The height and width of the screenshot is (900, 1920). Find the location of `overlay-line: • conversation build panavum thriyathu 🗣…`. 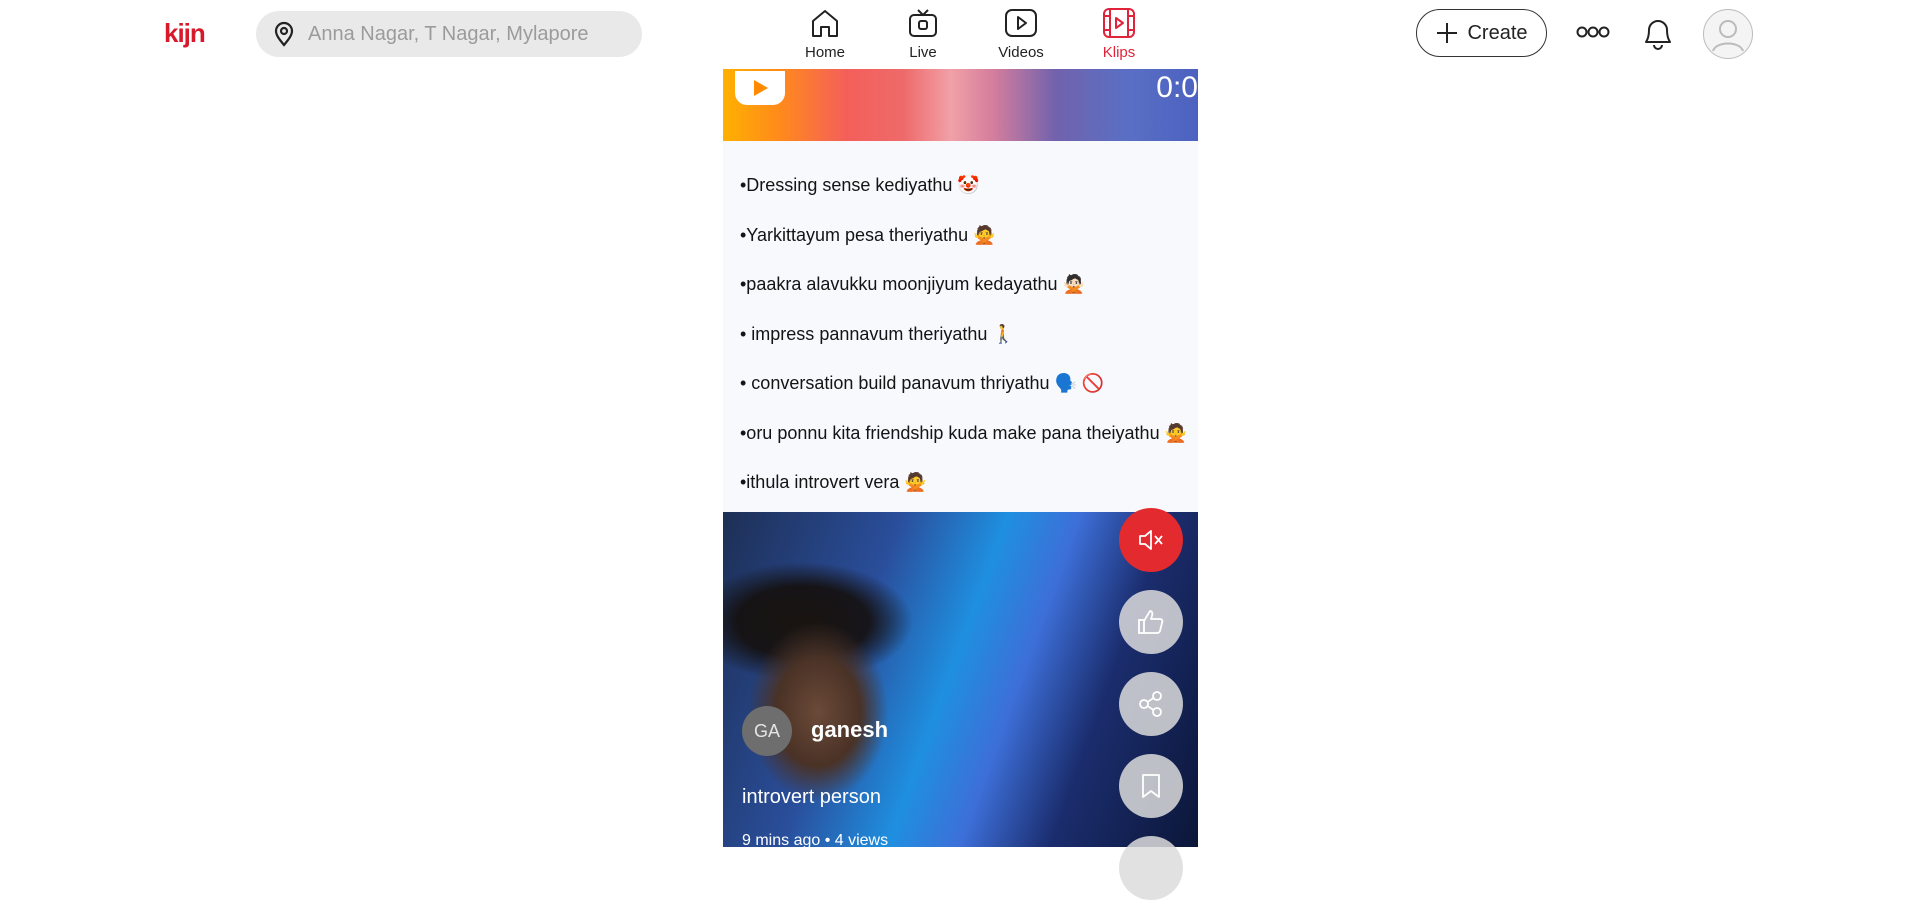

overlay-line: • conversation build panavum thriyathu 🗣… is located at coordinates (922, 383).